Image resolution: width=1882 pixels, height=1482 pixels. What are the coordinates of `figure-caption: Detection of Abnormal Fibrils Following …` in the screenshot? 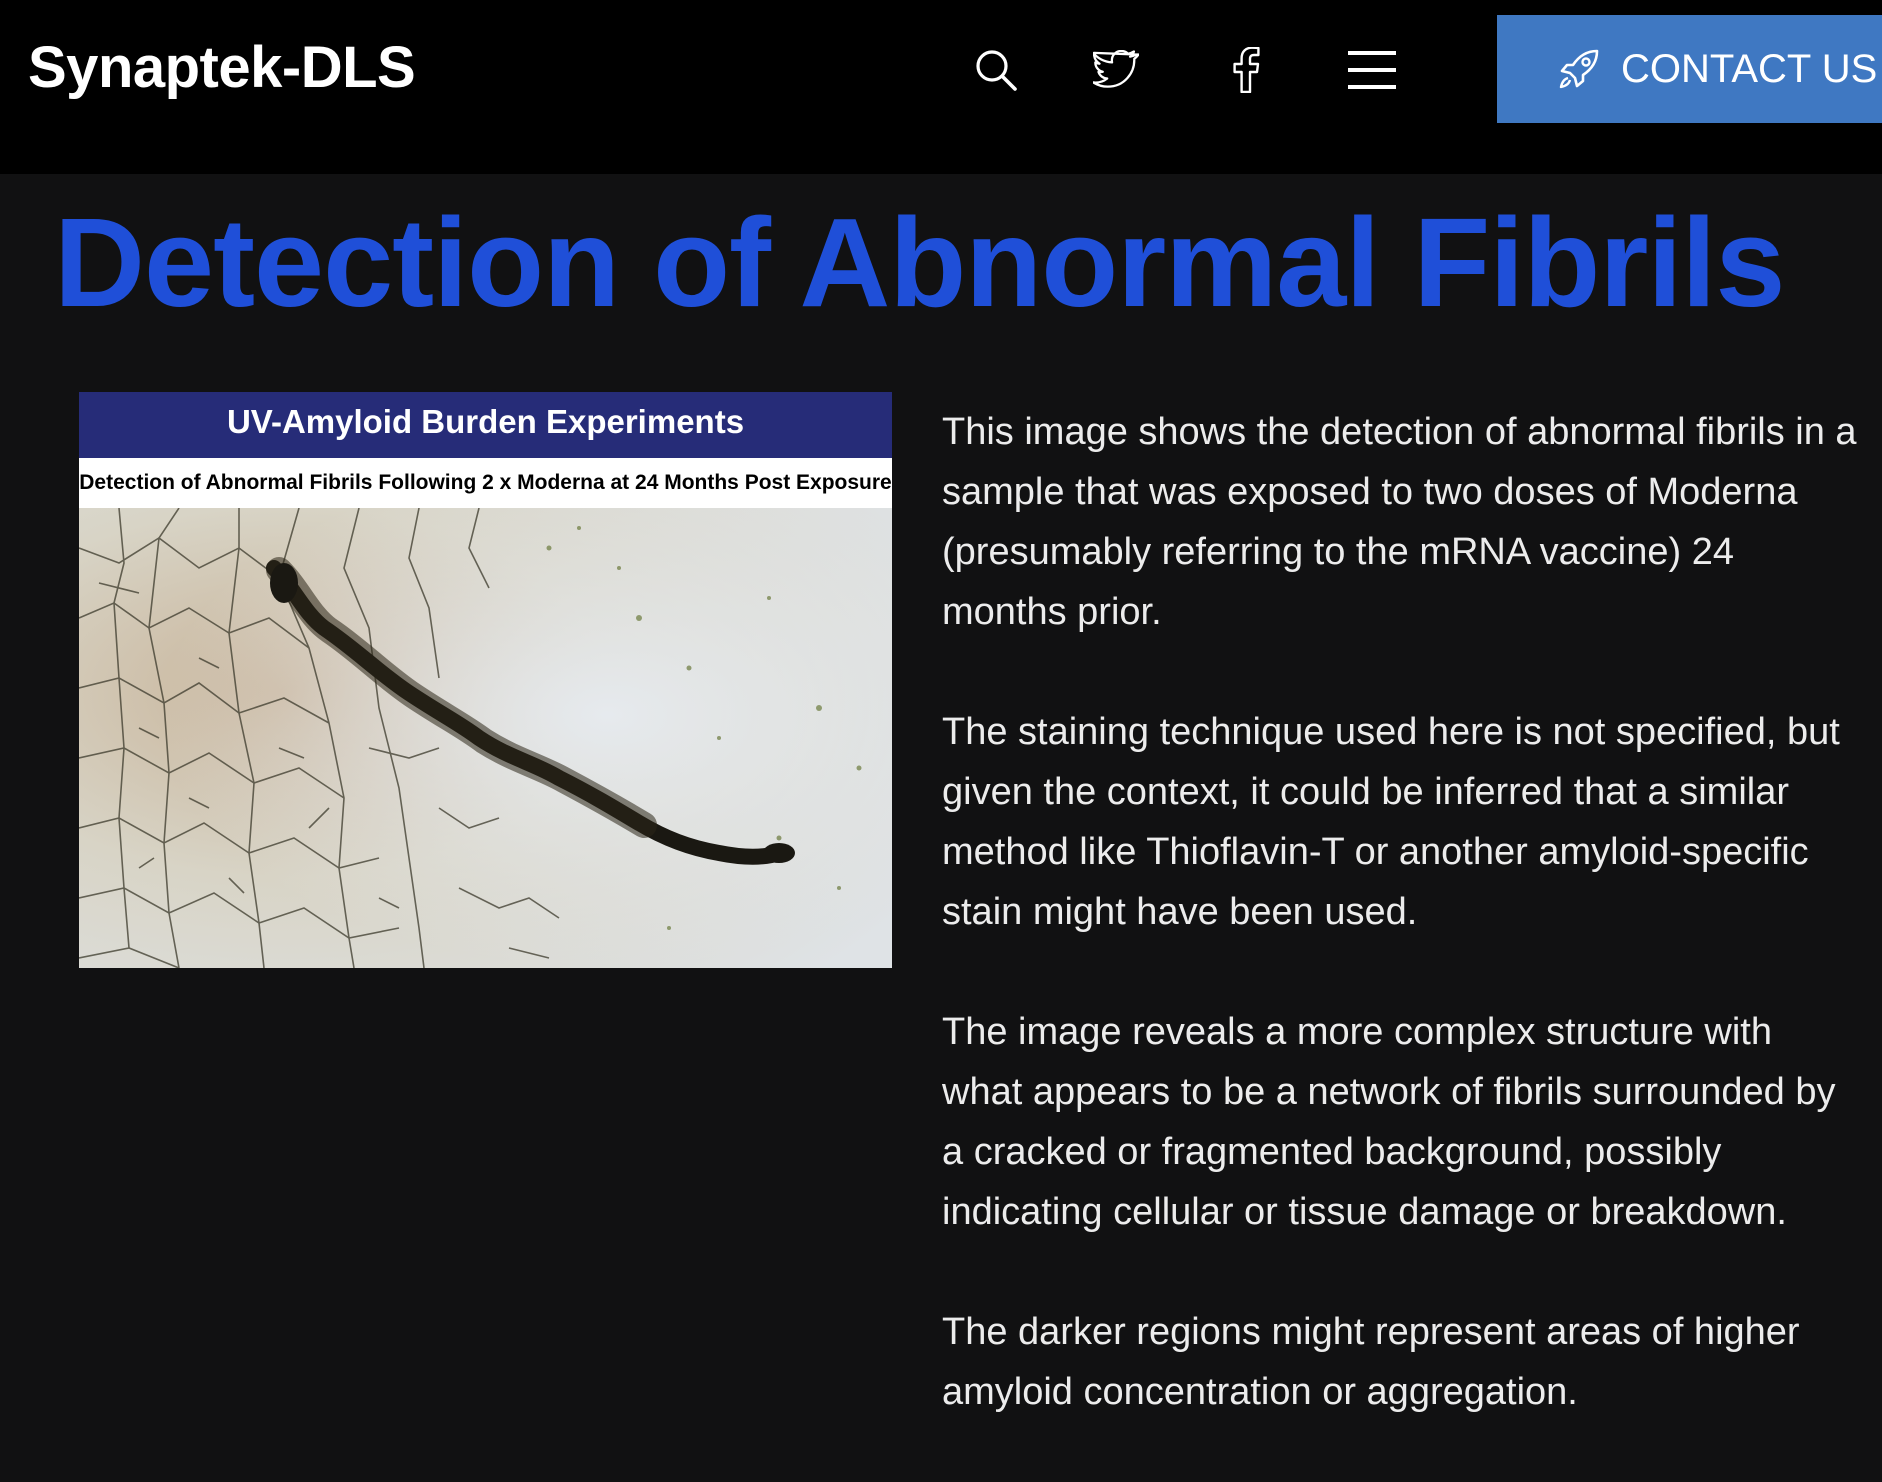 It's located at (485, 483).